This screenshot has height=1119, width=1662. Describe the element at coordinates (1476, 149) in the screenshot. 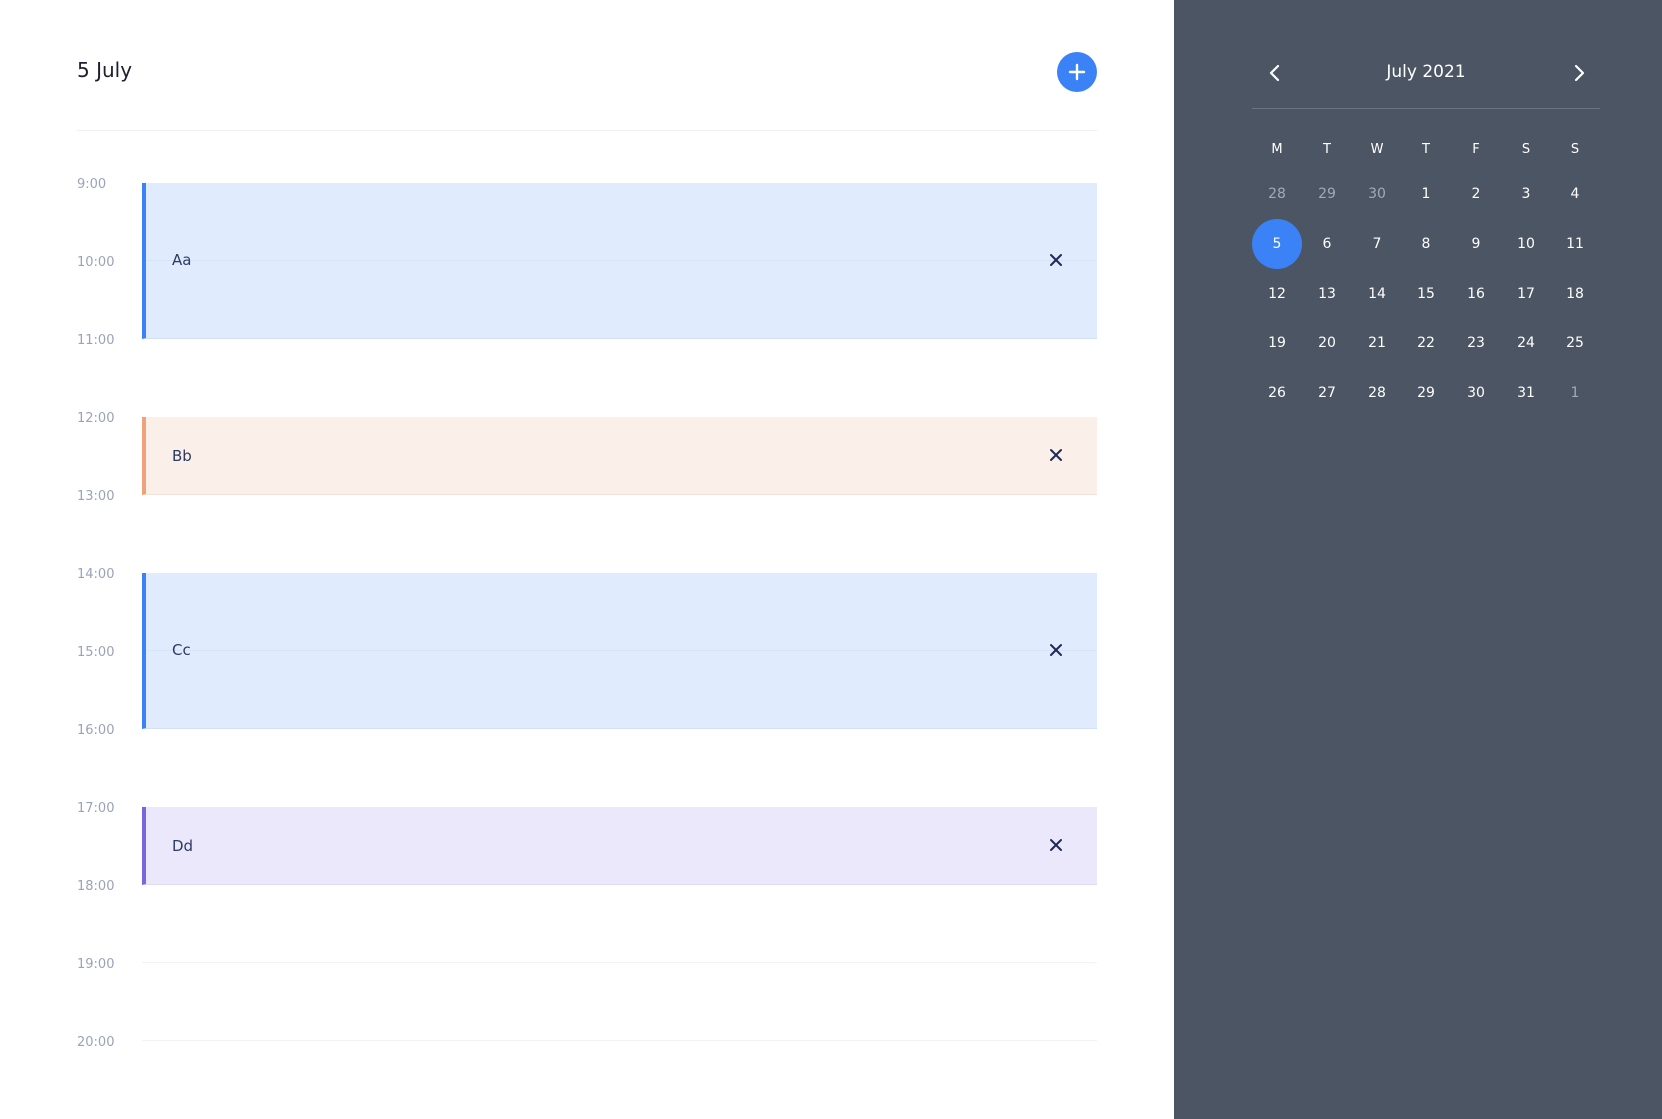

I see `weekday-label: F` at that location.